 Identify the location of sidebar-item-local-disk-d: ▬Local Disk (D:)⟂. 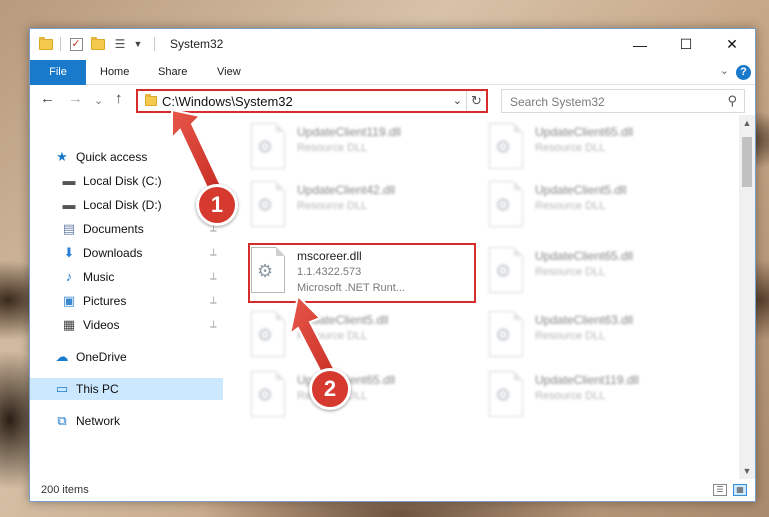
(126, 205).